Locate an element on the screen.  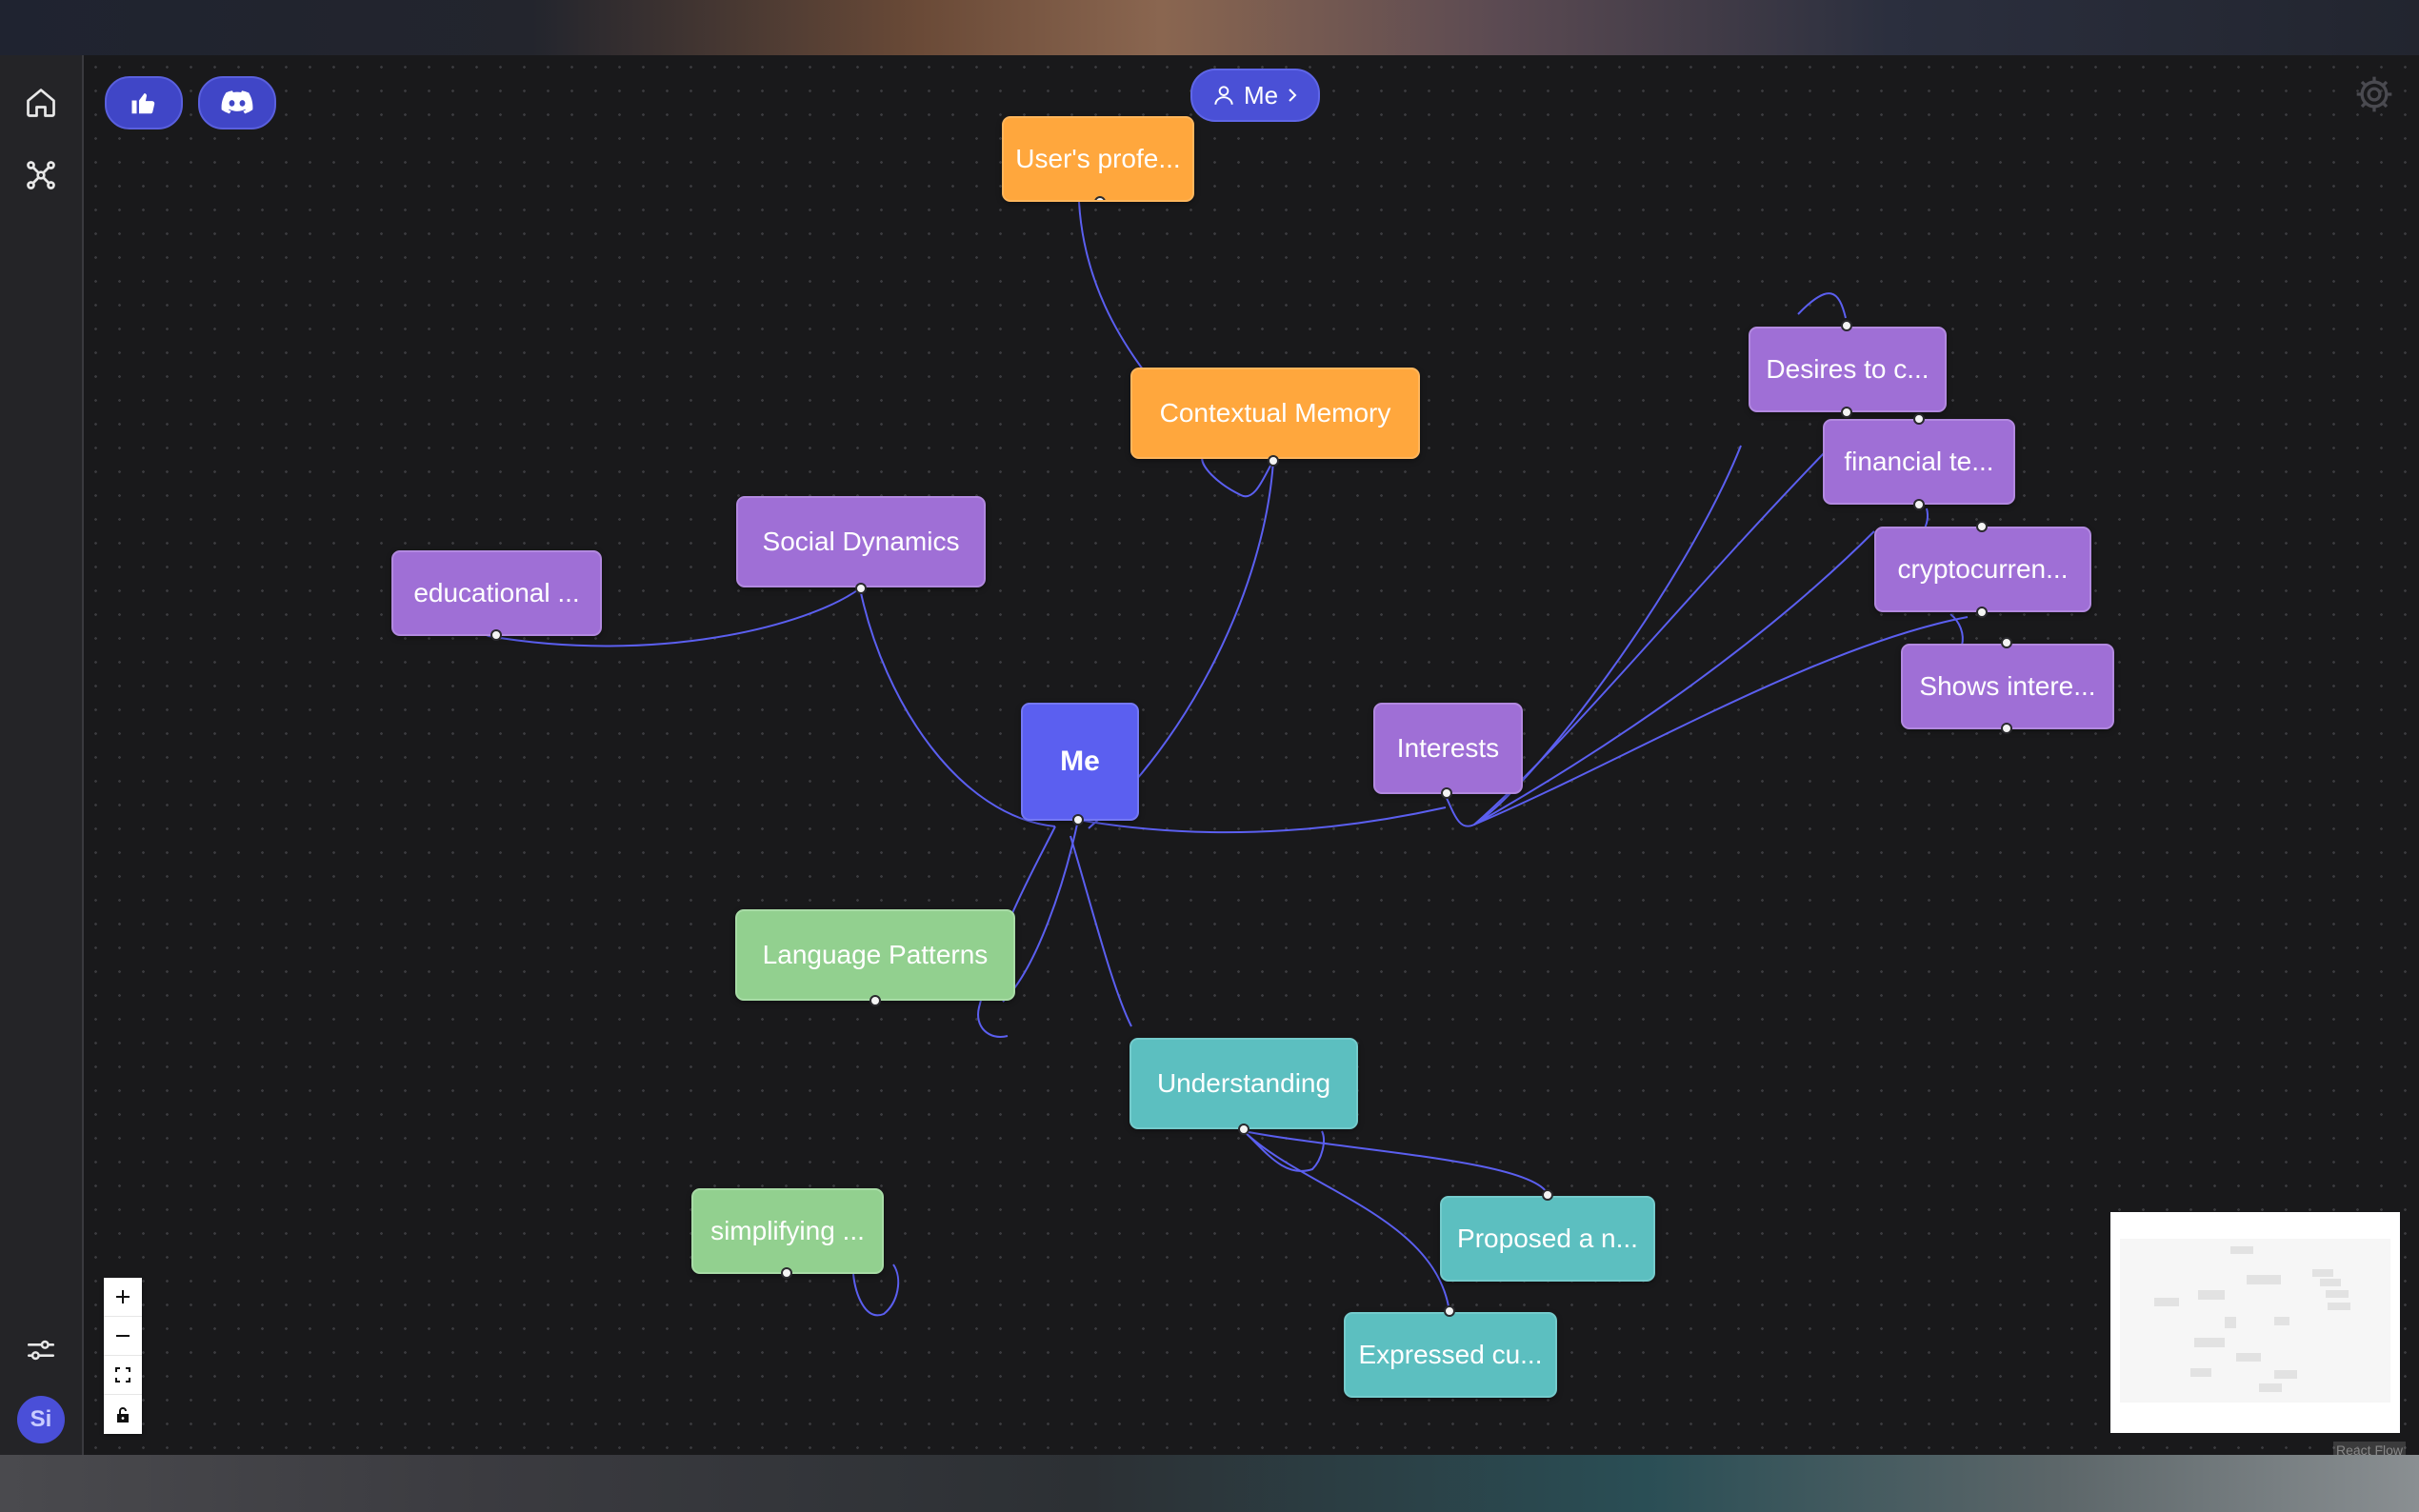
zoom-out-button is located at coordinates (123, 1336).